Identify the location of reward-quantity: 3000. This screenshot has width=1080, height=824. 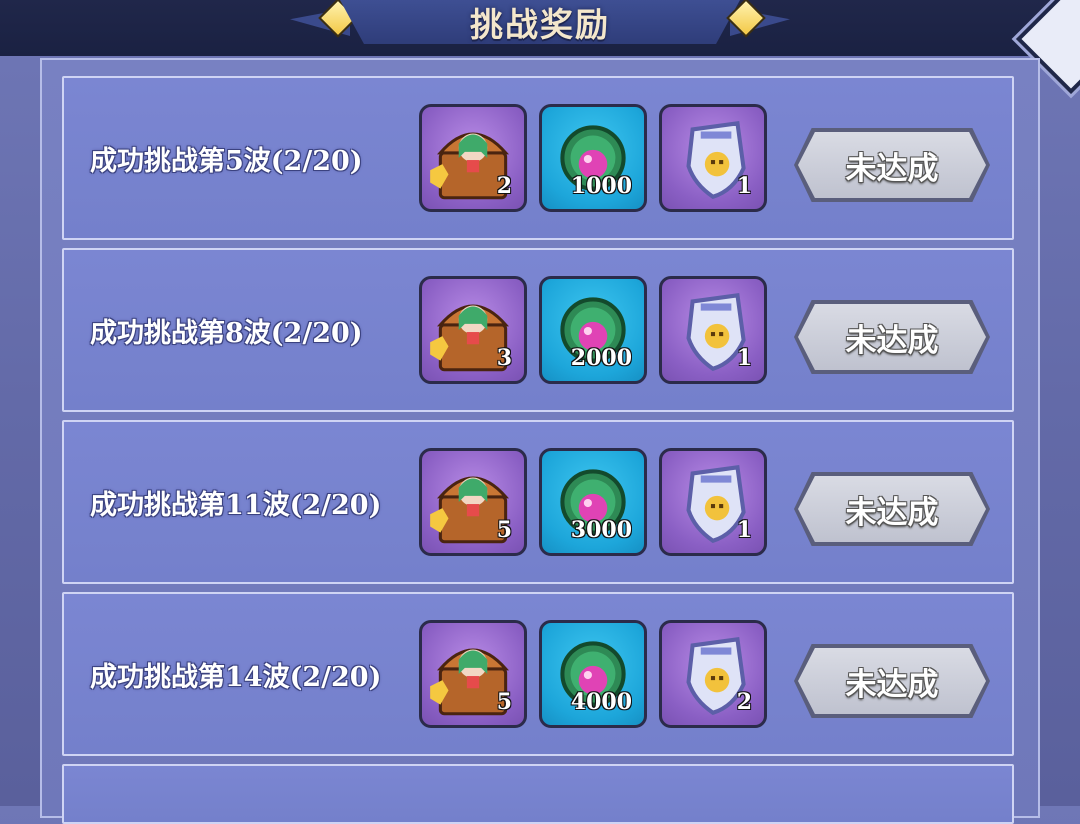
(601, 530).